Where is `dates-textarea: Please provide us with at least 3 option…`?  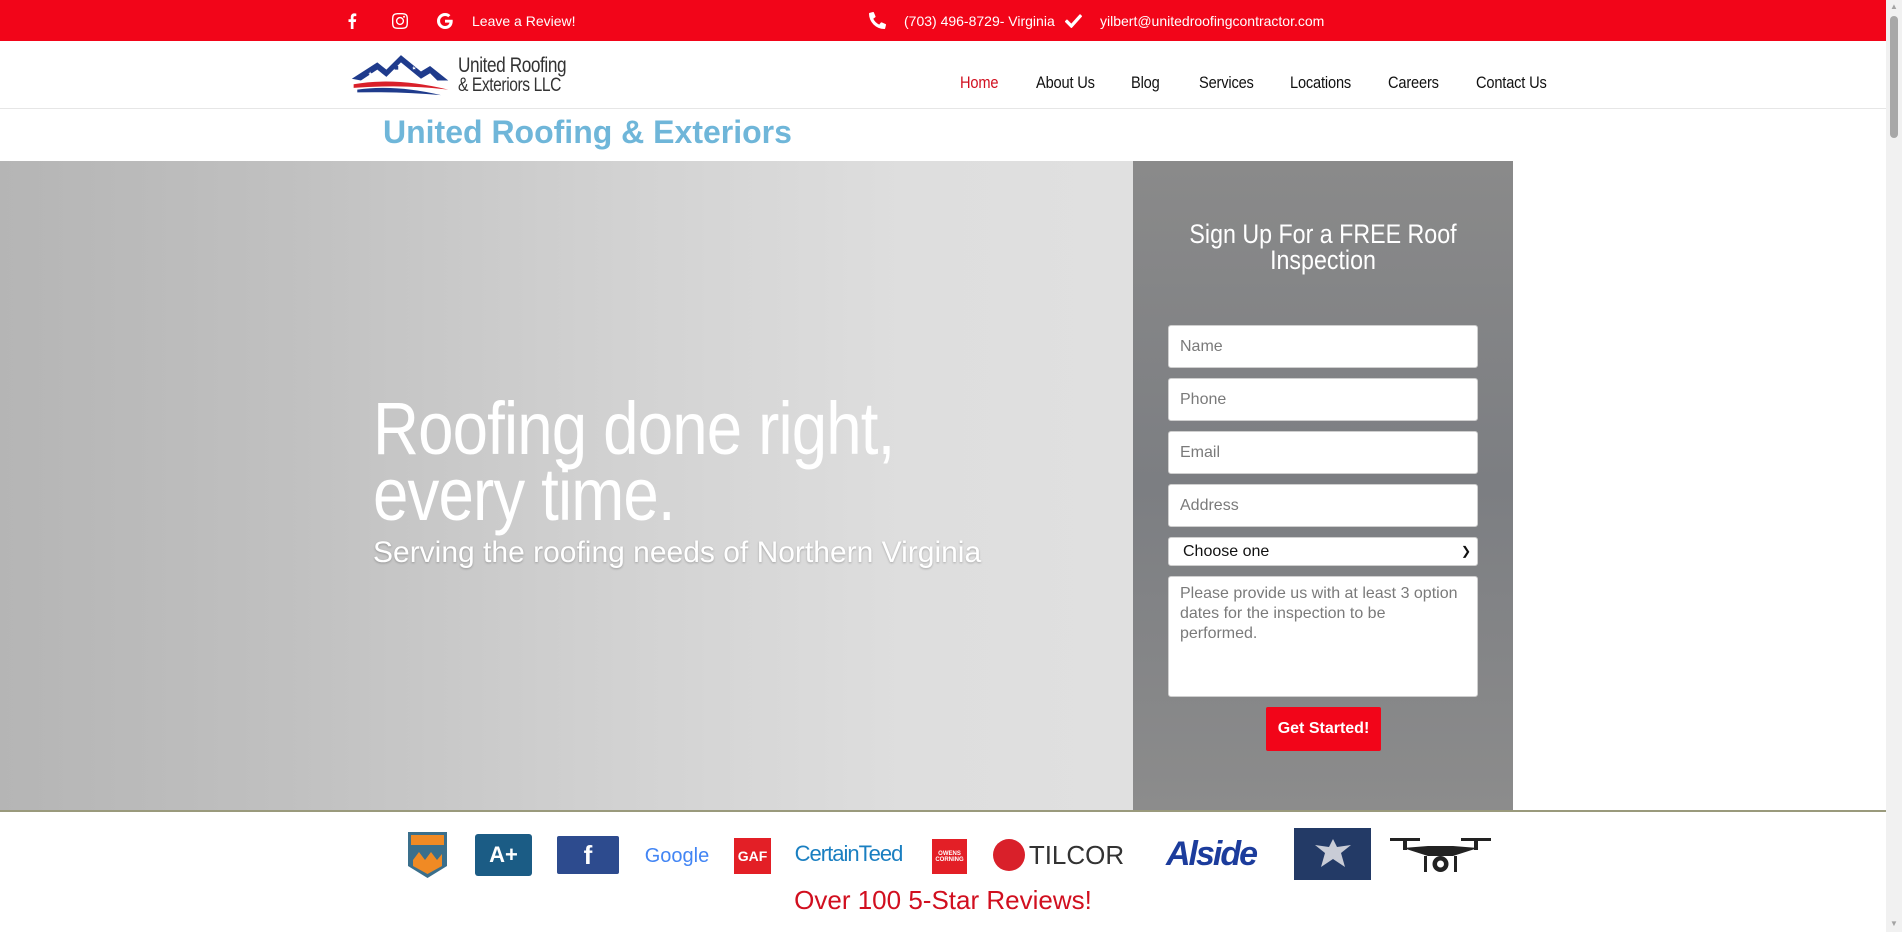 dates-textarea: Please provide us with at least 3 option… is located at coordinates (1323, 636).